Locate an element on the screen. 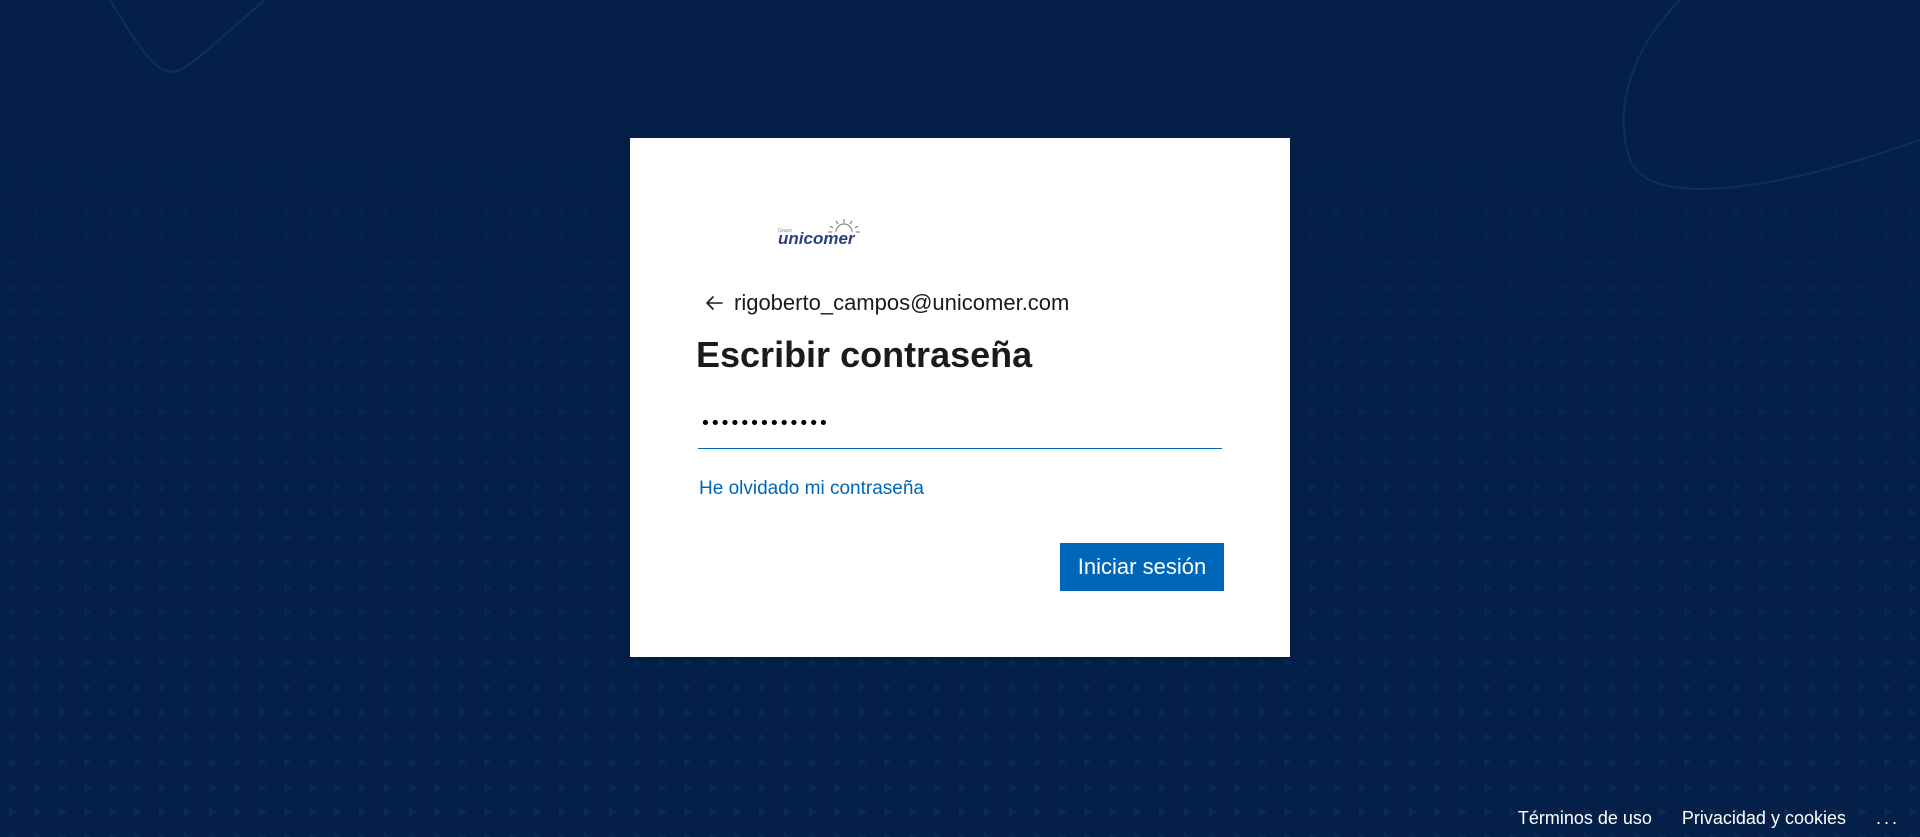 Image resolution: width=1920 pixels, height=837 pixels. identity-banner: rigoberto_campos@unicomer.com is located at coordinates (885, 303).